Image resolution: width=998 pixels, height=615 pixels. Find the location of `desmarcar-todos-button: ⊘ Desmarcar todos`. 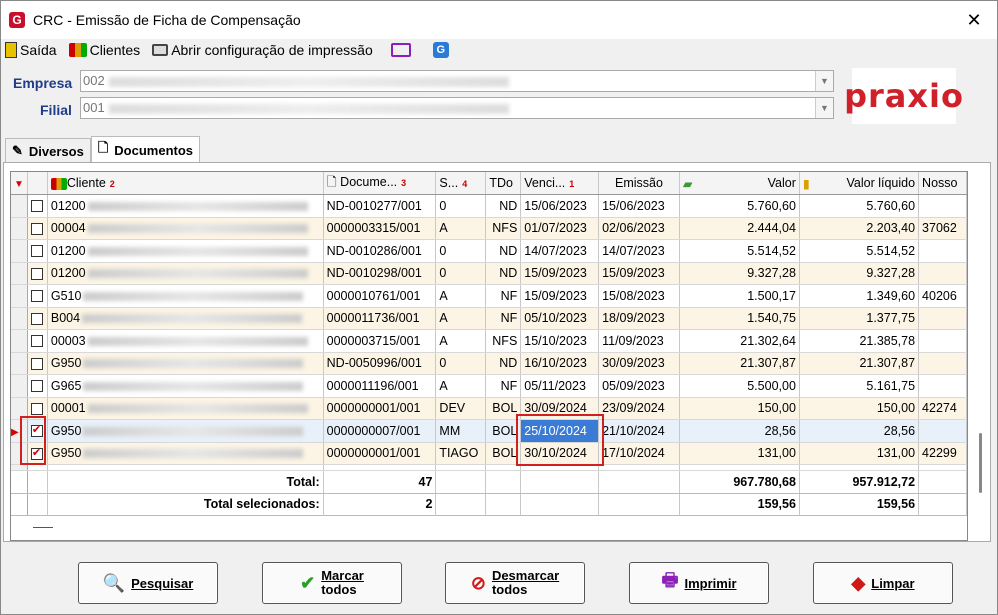

desmarcar-todos-button: ⊘ Desmarcar todos is located at coordinates (515, 583).